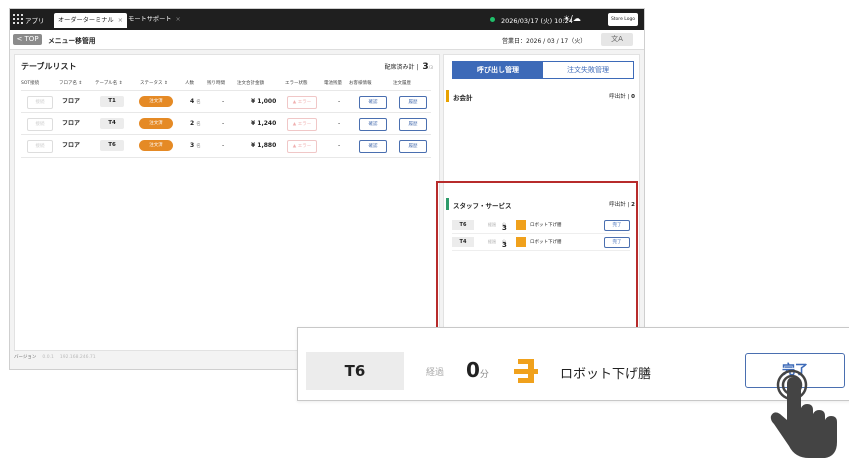 This screenshot has width=849, height=465. Describe the element at coordinates (192, 145) in the screenshot. I see `people-number: 3` at that location.